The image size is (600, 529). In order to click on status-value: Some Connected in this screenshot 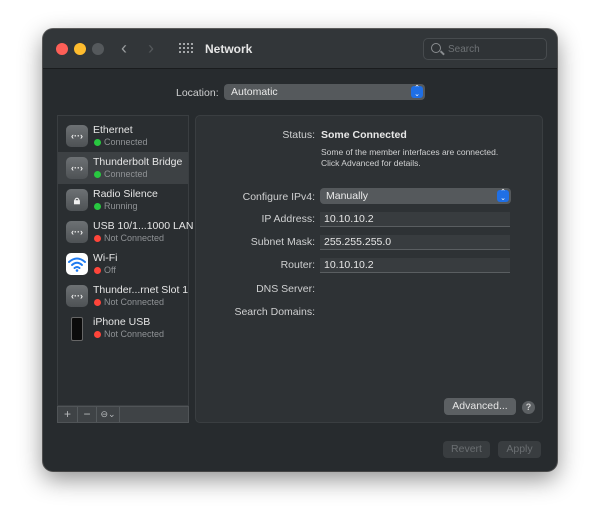, I will do `click(364, 135)`.